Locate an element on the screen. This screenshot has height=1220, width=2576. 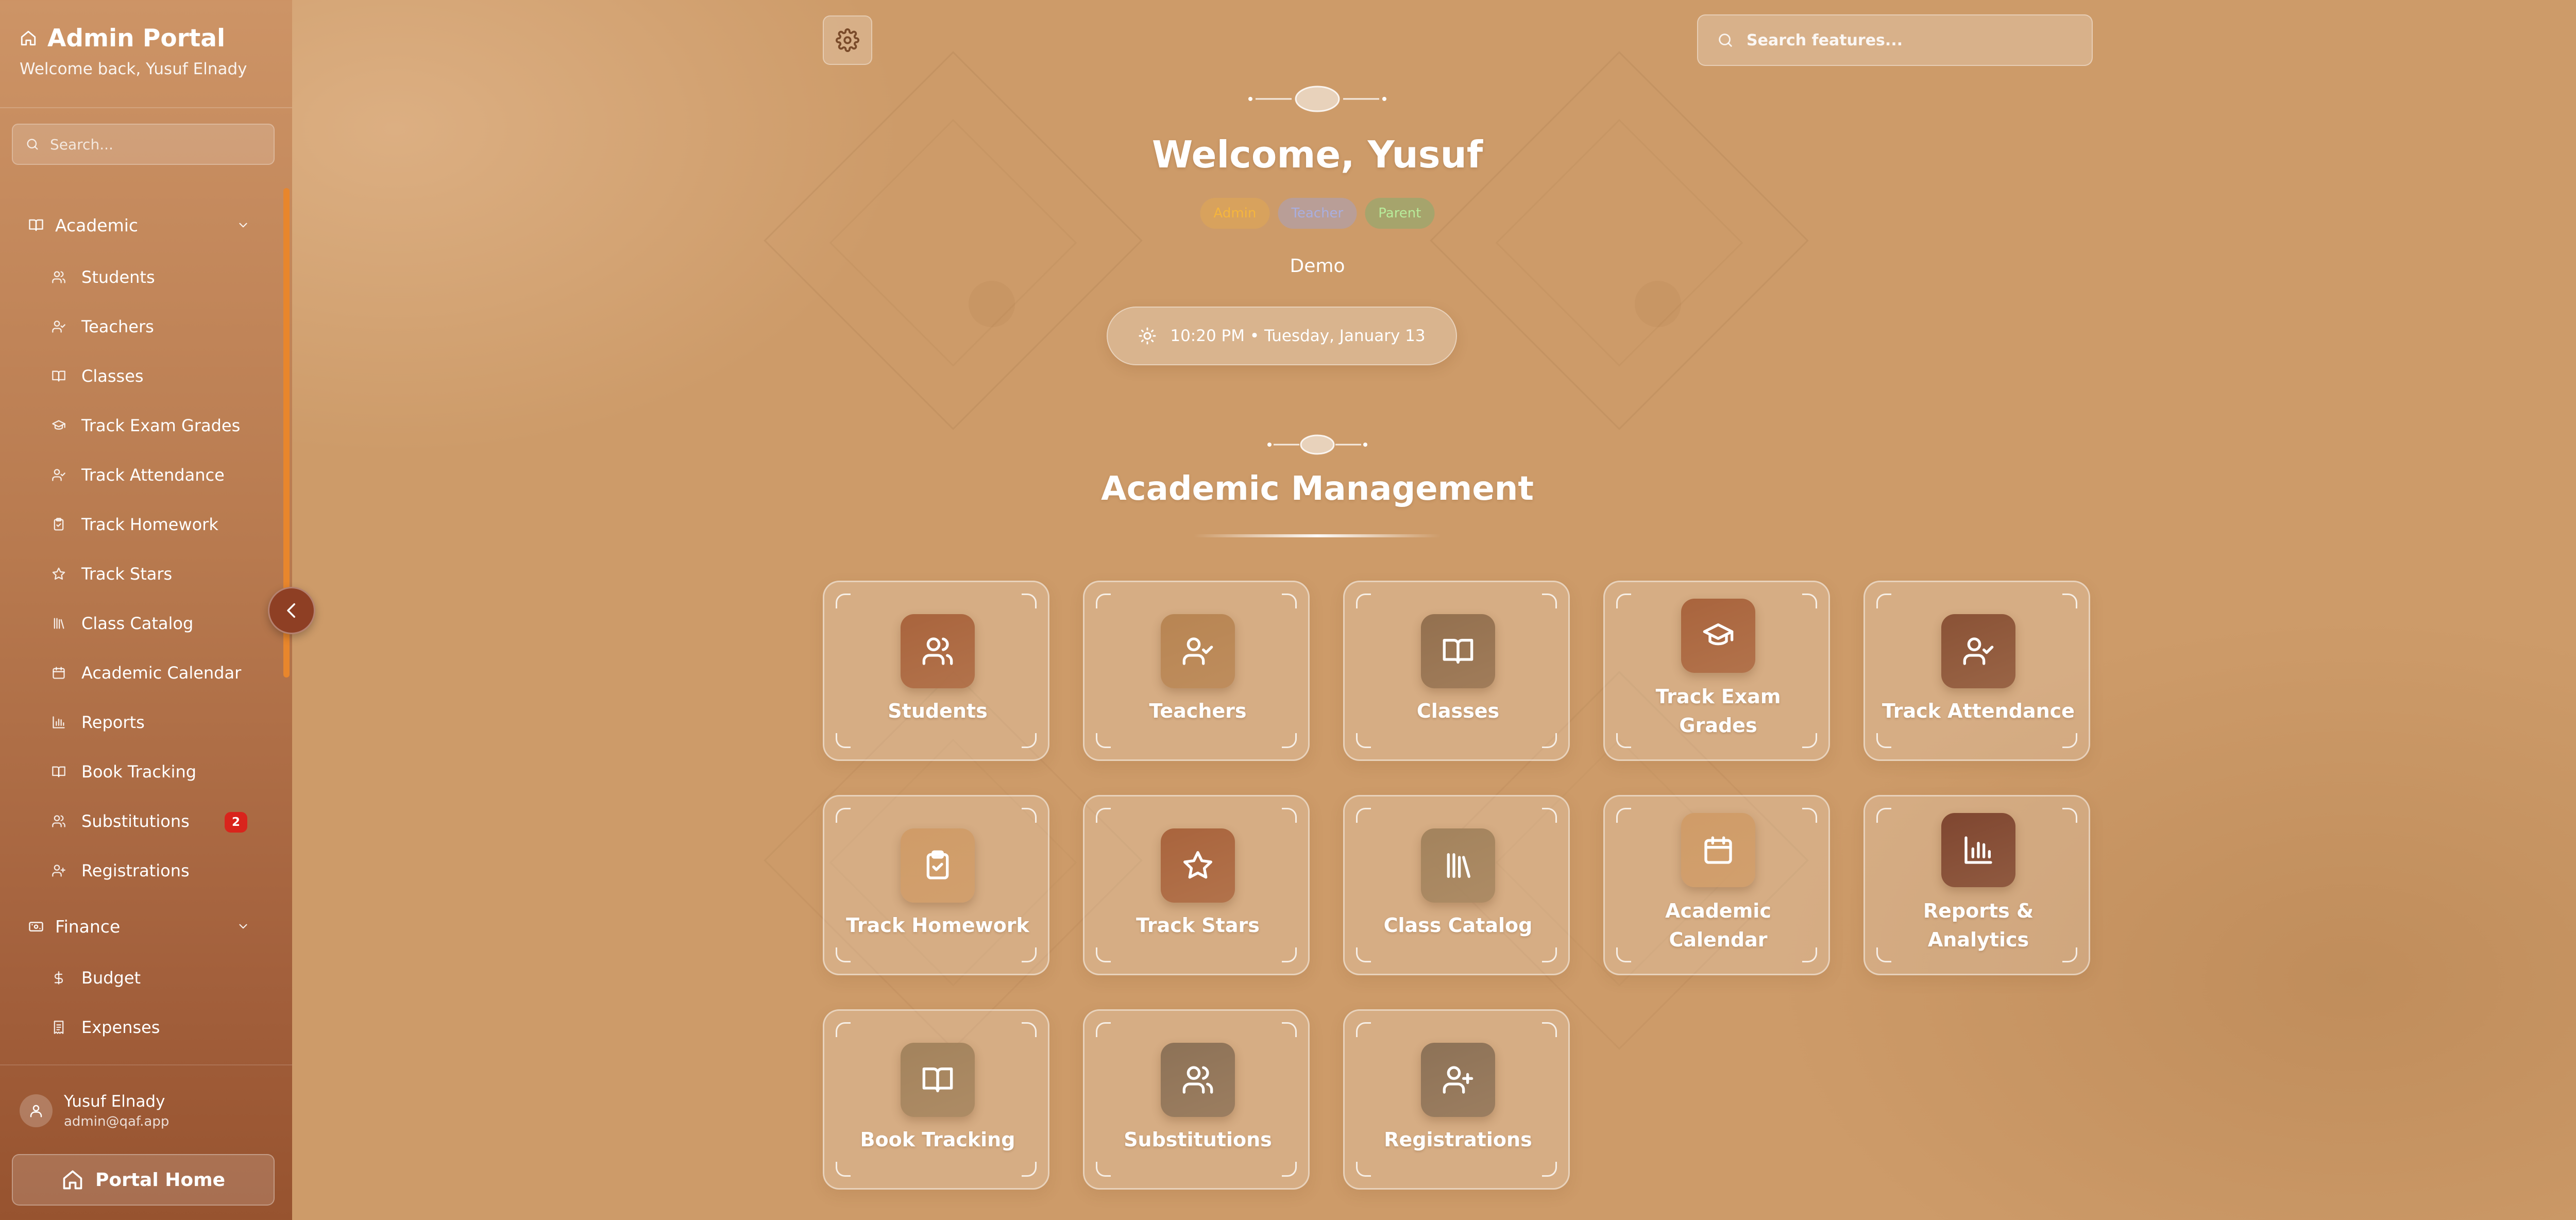
sidebar-section-label: Finance is located at coordinates (88, 927).